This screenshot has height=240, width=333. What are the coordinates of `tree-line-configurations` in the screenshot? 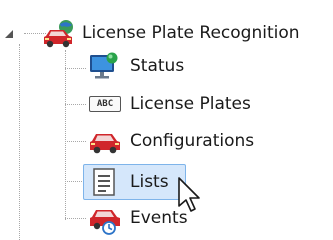 It's located at (75, 141).